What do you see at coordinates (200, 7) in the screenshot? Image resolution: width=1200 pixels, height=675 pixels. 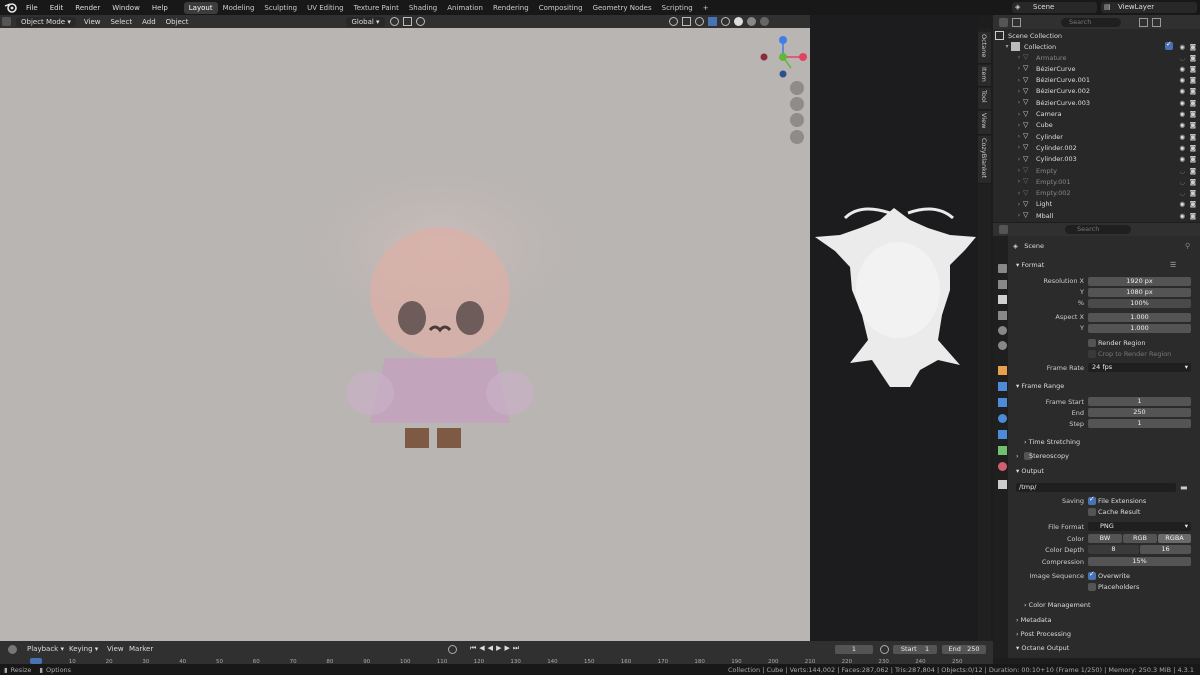 I see `workspace-tab-layout: Layout` at bounding box center [200, 7].